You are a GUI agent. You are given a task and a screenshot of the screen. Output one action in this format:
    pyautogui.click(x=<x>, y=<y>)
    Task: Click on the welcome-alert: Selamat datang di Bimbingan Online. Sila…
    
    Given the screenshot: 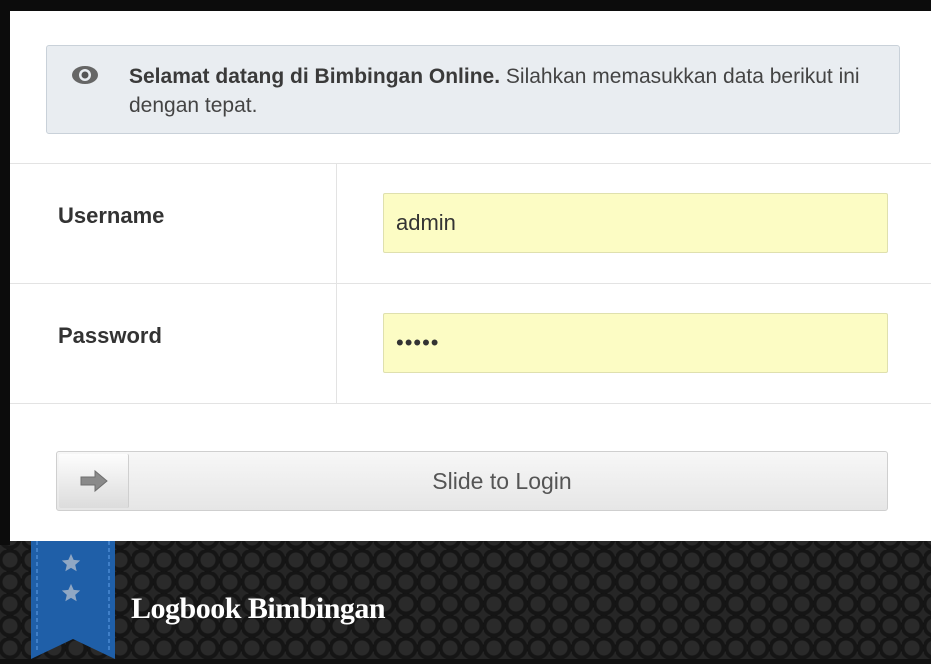 What is the action you would take?
    pyautogui.click(x=473, y=89)
    